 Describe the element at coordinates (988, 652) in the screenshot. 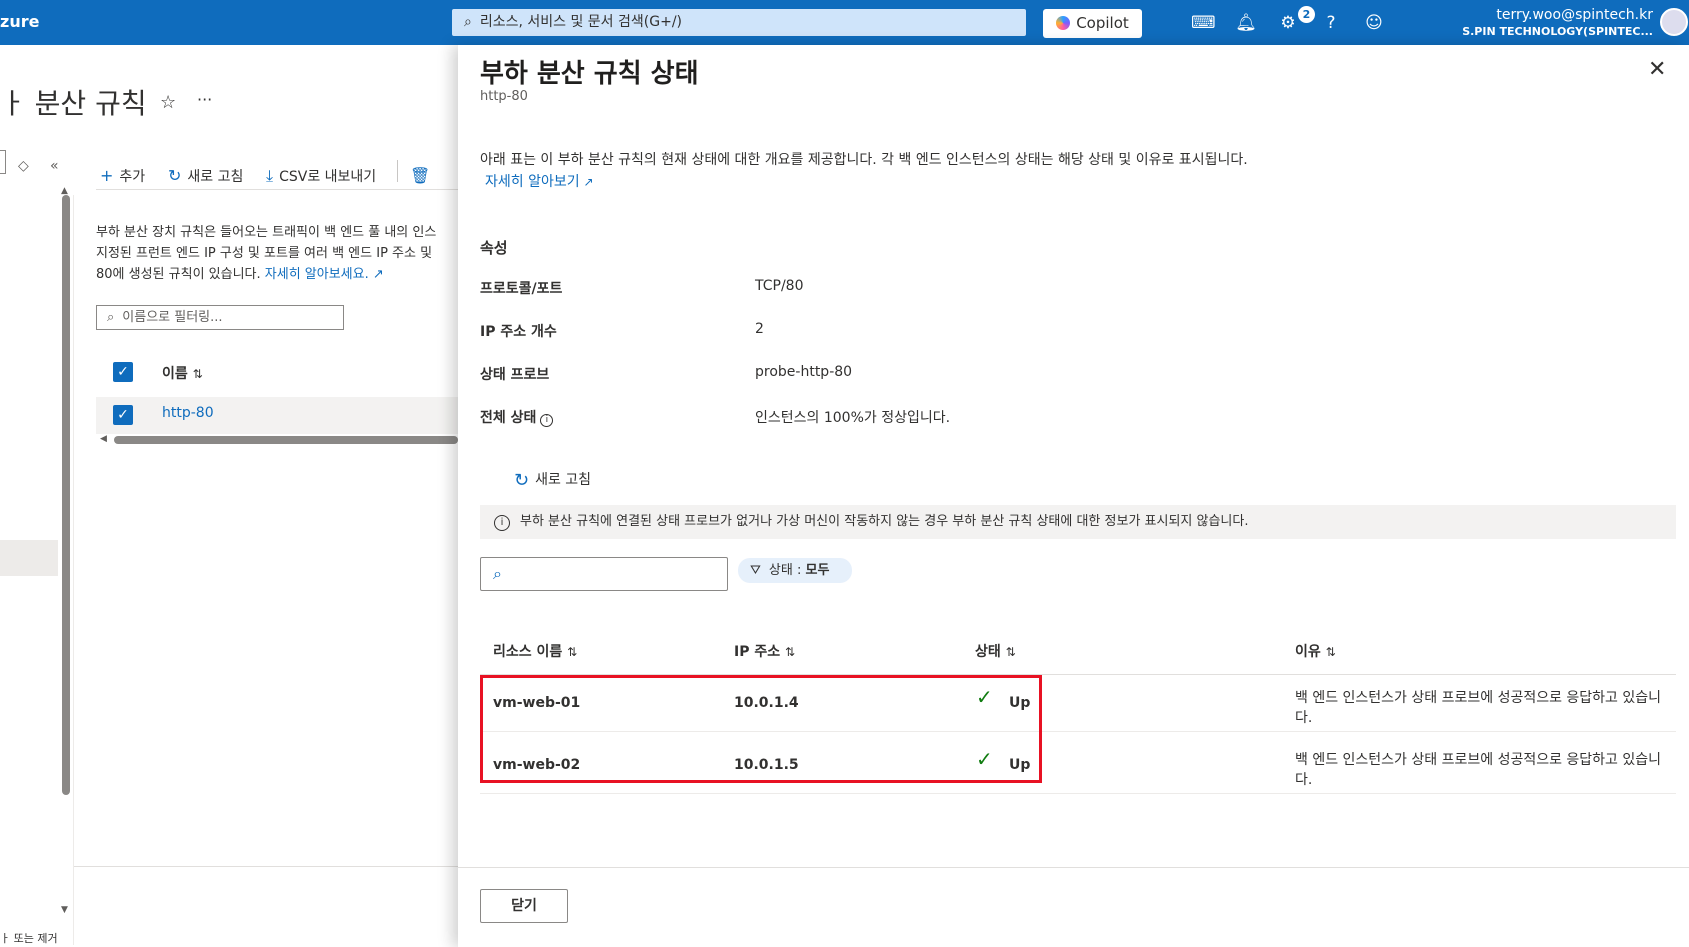

I see `col-status-label: 상태` at that location.